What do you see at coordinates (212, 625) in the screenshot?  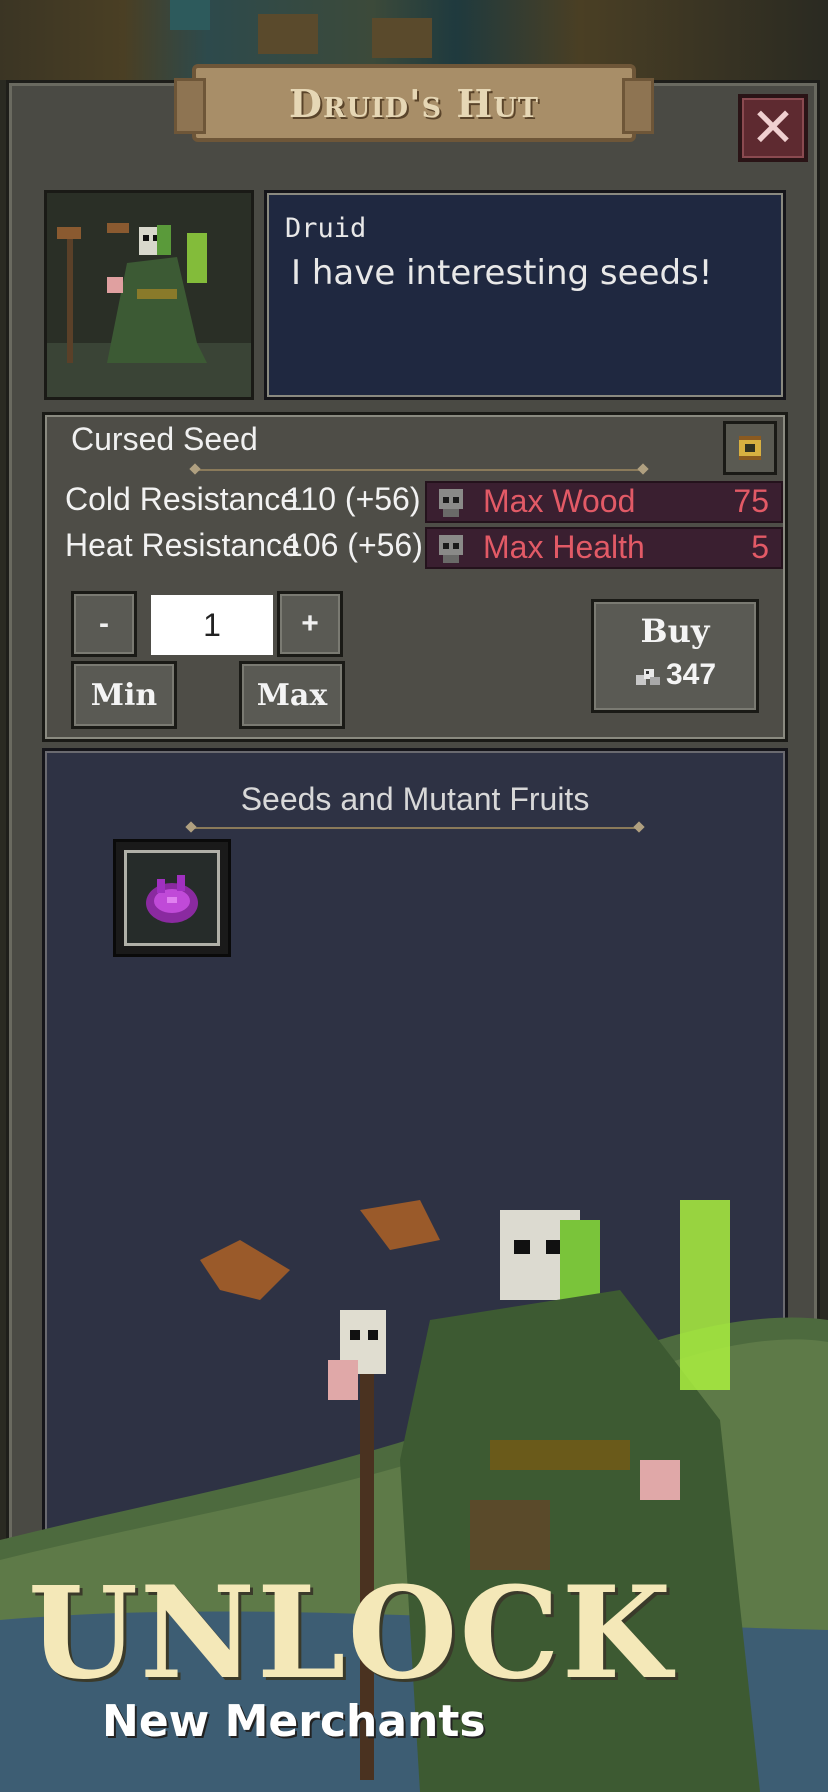 I see `quantity-input` at bounding box center [212, 625].